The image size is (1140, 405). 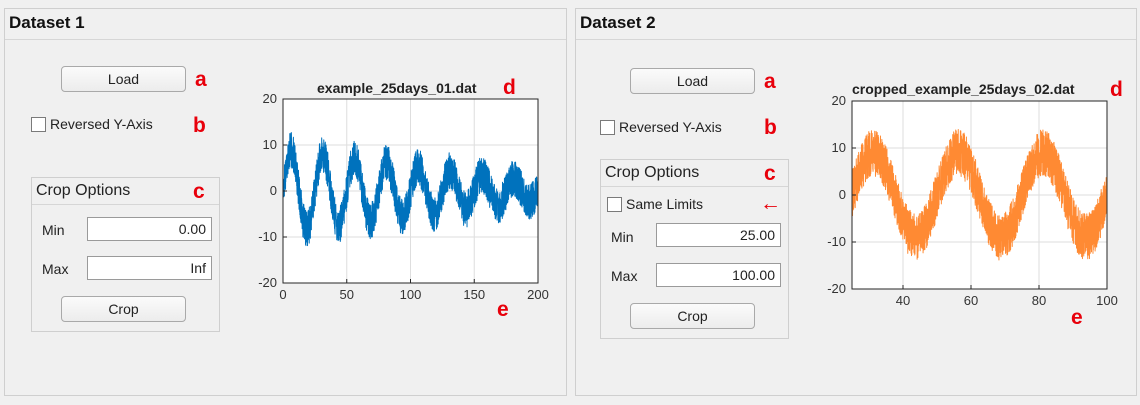 What do you see at coordinates (538, 294) in the screenshot?
I see `x-tick-label: 200` at bounding box center [538, 294].